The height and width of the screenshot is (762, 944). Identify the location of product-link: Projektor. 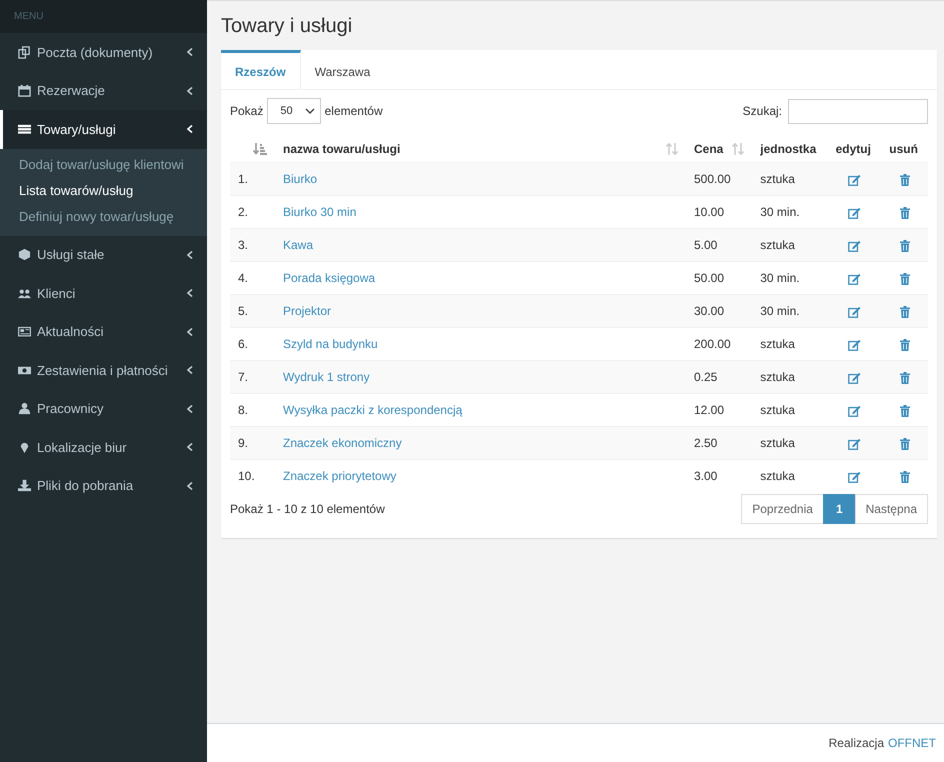
(307, 311).